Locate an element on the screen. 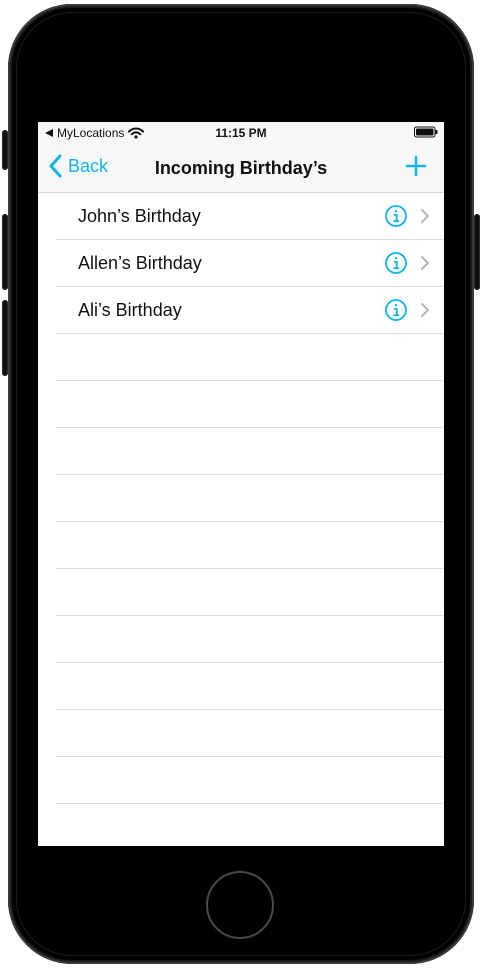 The image size is (481, 969). status-time: 11:15 PM is located at coordinates (241, 133).